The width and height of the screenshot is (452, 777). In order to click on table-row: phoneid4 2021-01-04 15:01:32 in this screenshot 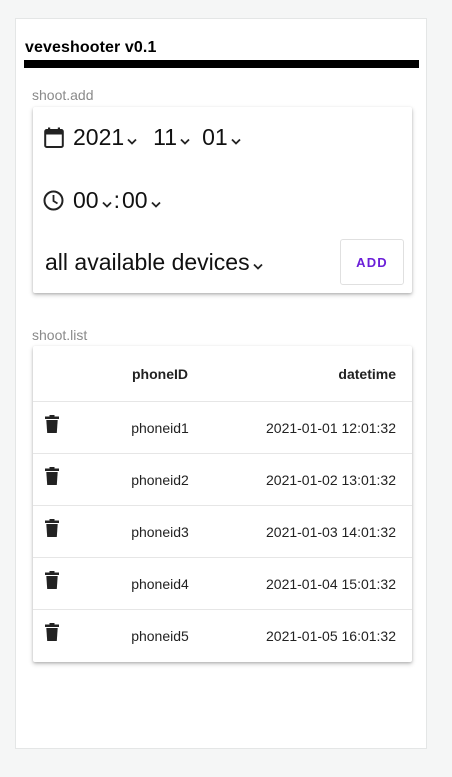, I will do `click(222, 583)`.